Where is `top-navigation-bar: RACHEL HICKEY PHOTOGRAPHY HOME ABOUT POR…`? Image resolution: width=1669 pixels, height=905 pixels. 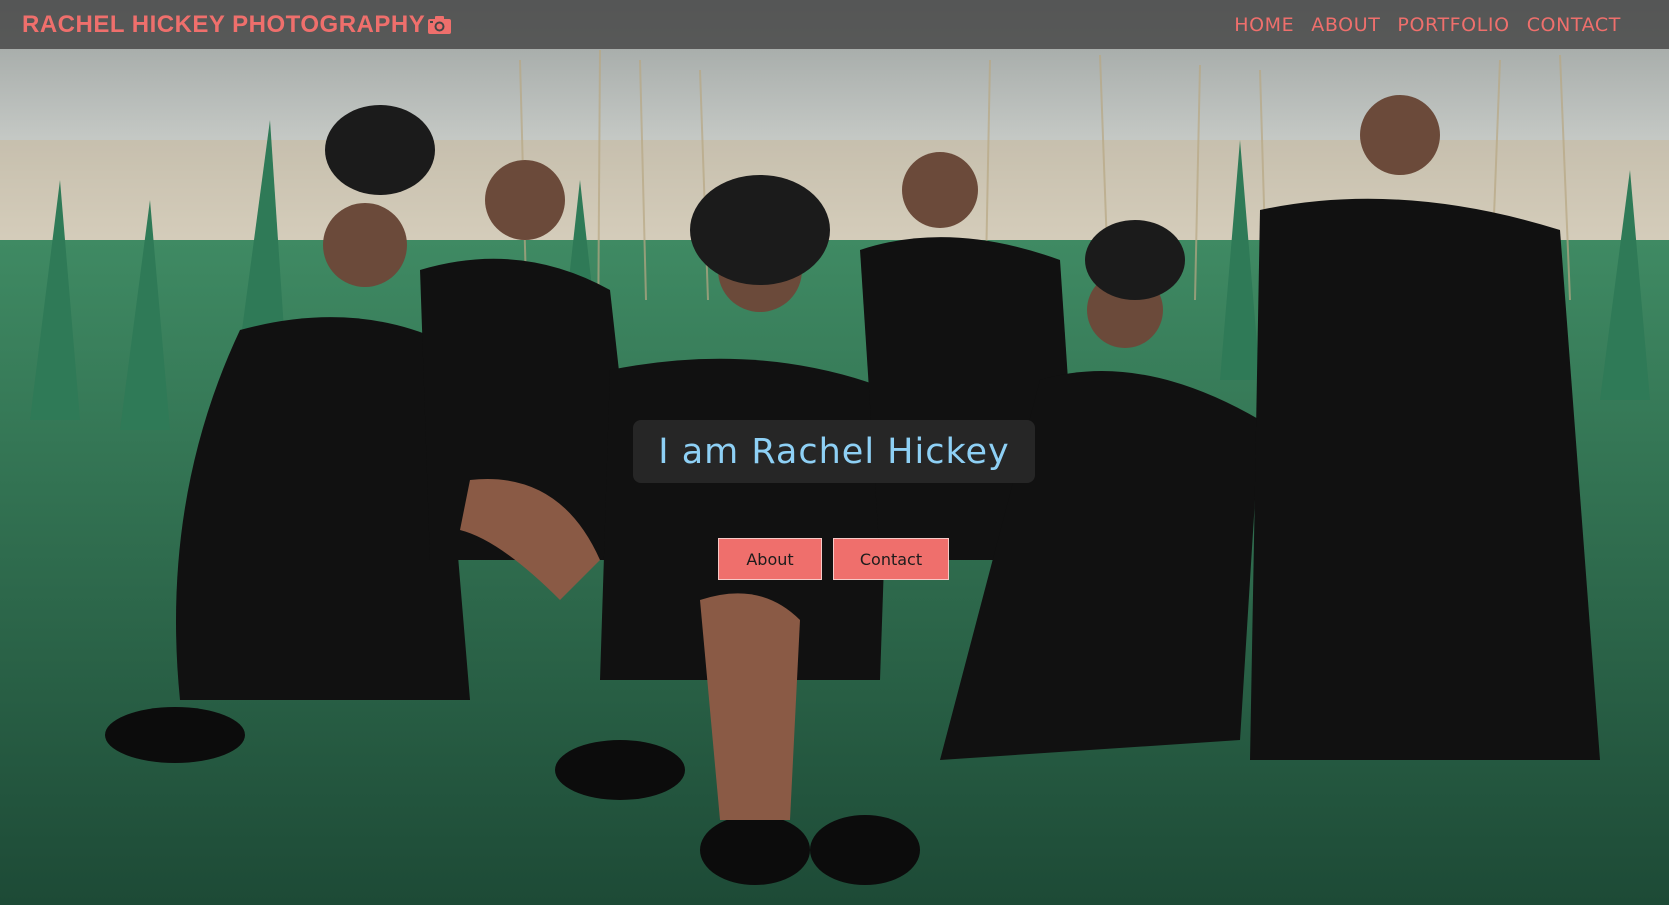 top-navigation-bar: RACHEL HICKEY PHOTOGRAPHY HOME ABOUT POR… is located at coordinates (834, 24).